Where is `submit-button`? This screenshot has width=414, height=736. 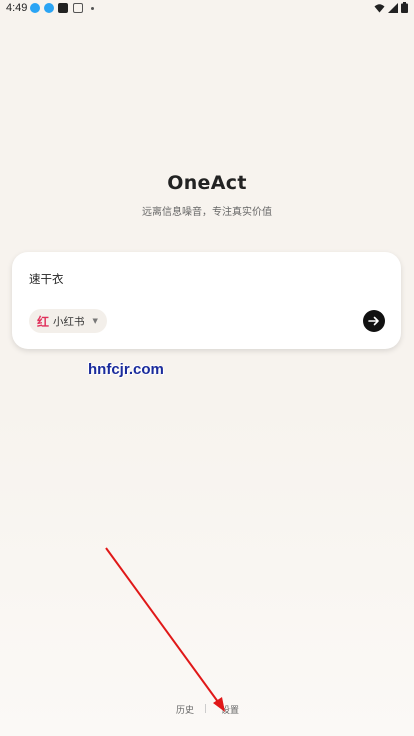
submit-button is located at coordinates (374, 321).